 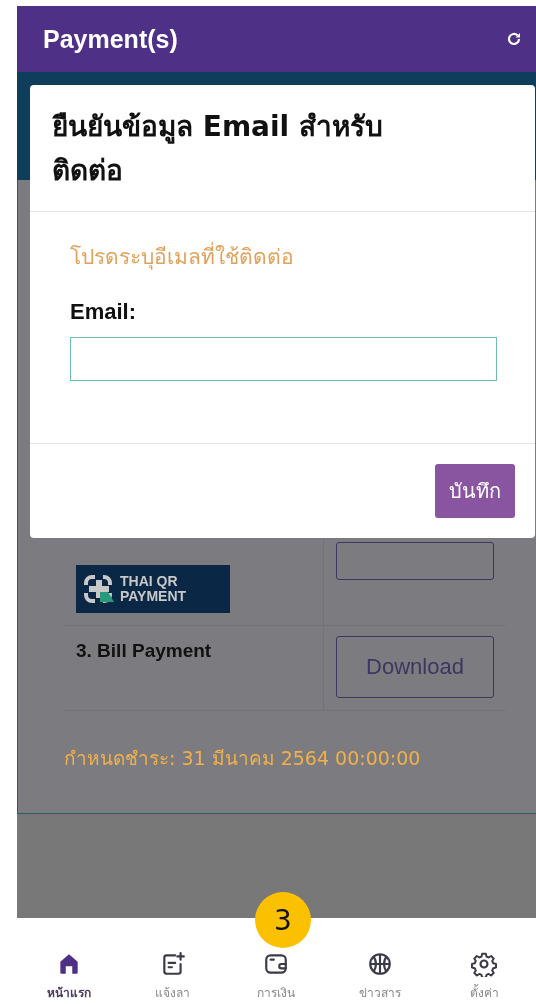 What do you see at coordinates (514, 39) in the screenshot?
I see `refresh-icon` at bounding box center [514, 39].